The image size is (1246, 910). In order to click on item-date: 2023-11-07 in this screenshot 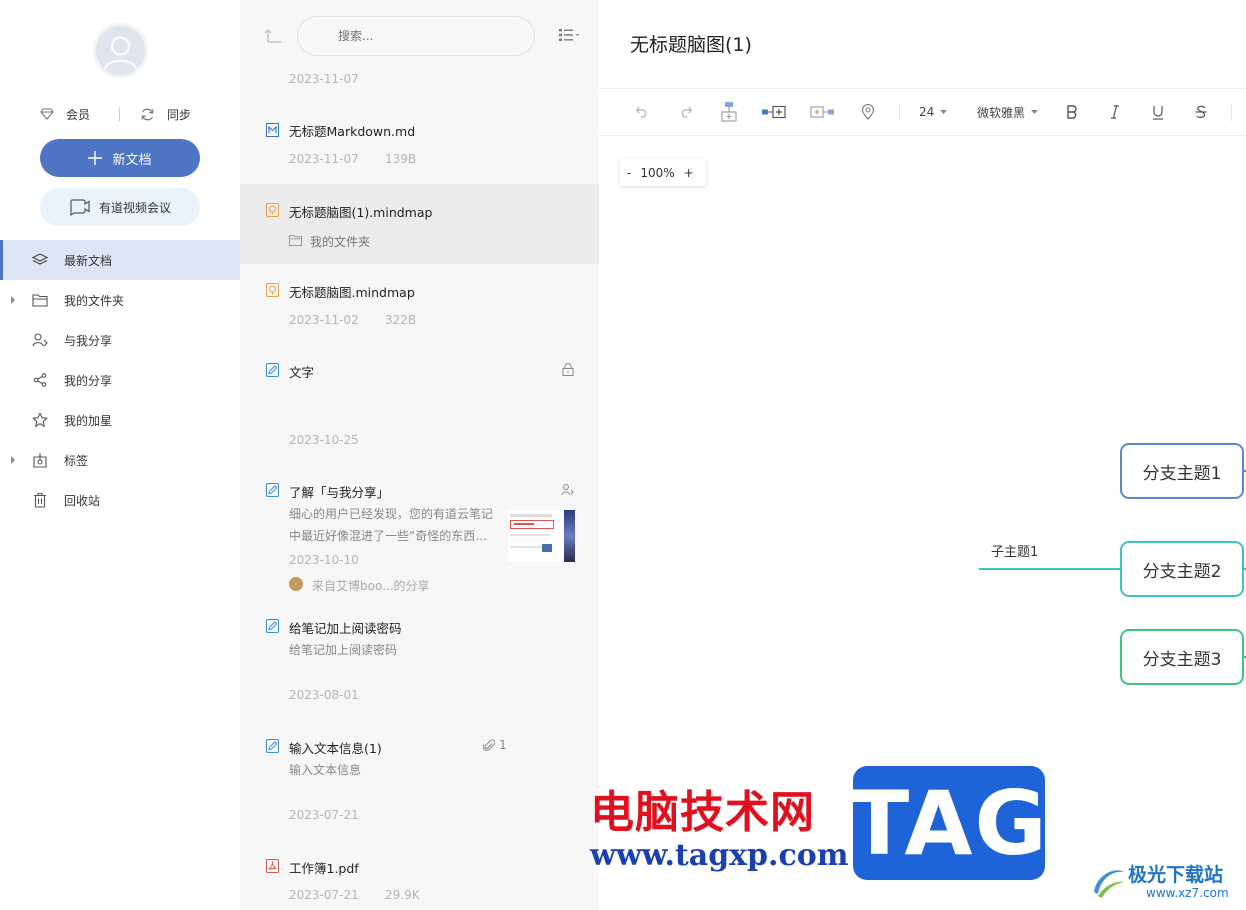, I will do `click(324, 79)`.